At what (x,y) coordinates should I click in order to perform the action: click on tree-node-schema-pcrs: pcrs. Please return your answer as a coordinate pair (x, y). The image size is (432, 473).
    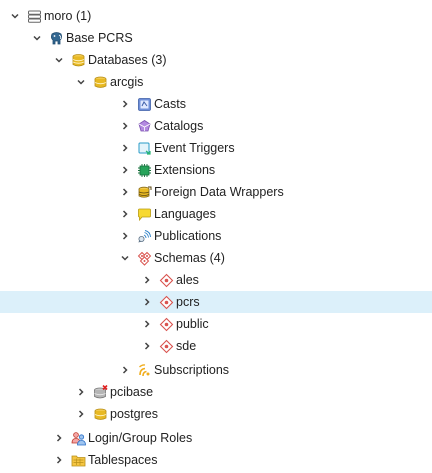
    Looking at the image, I should click on (216, 302).